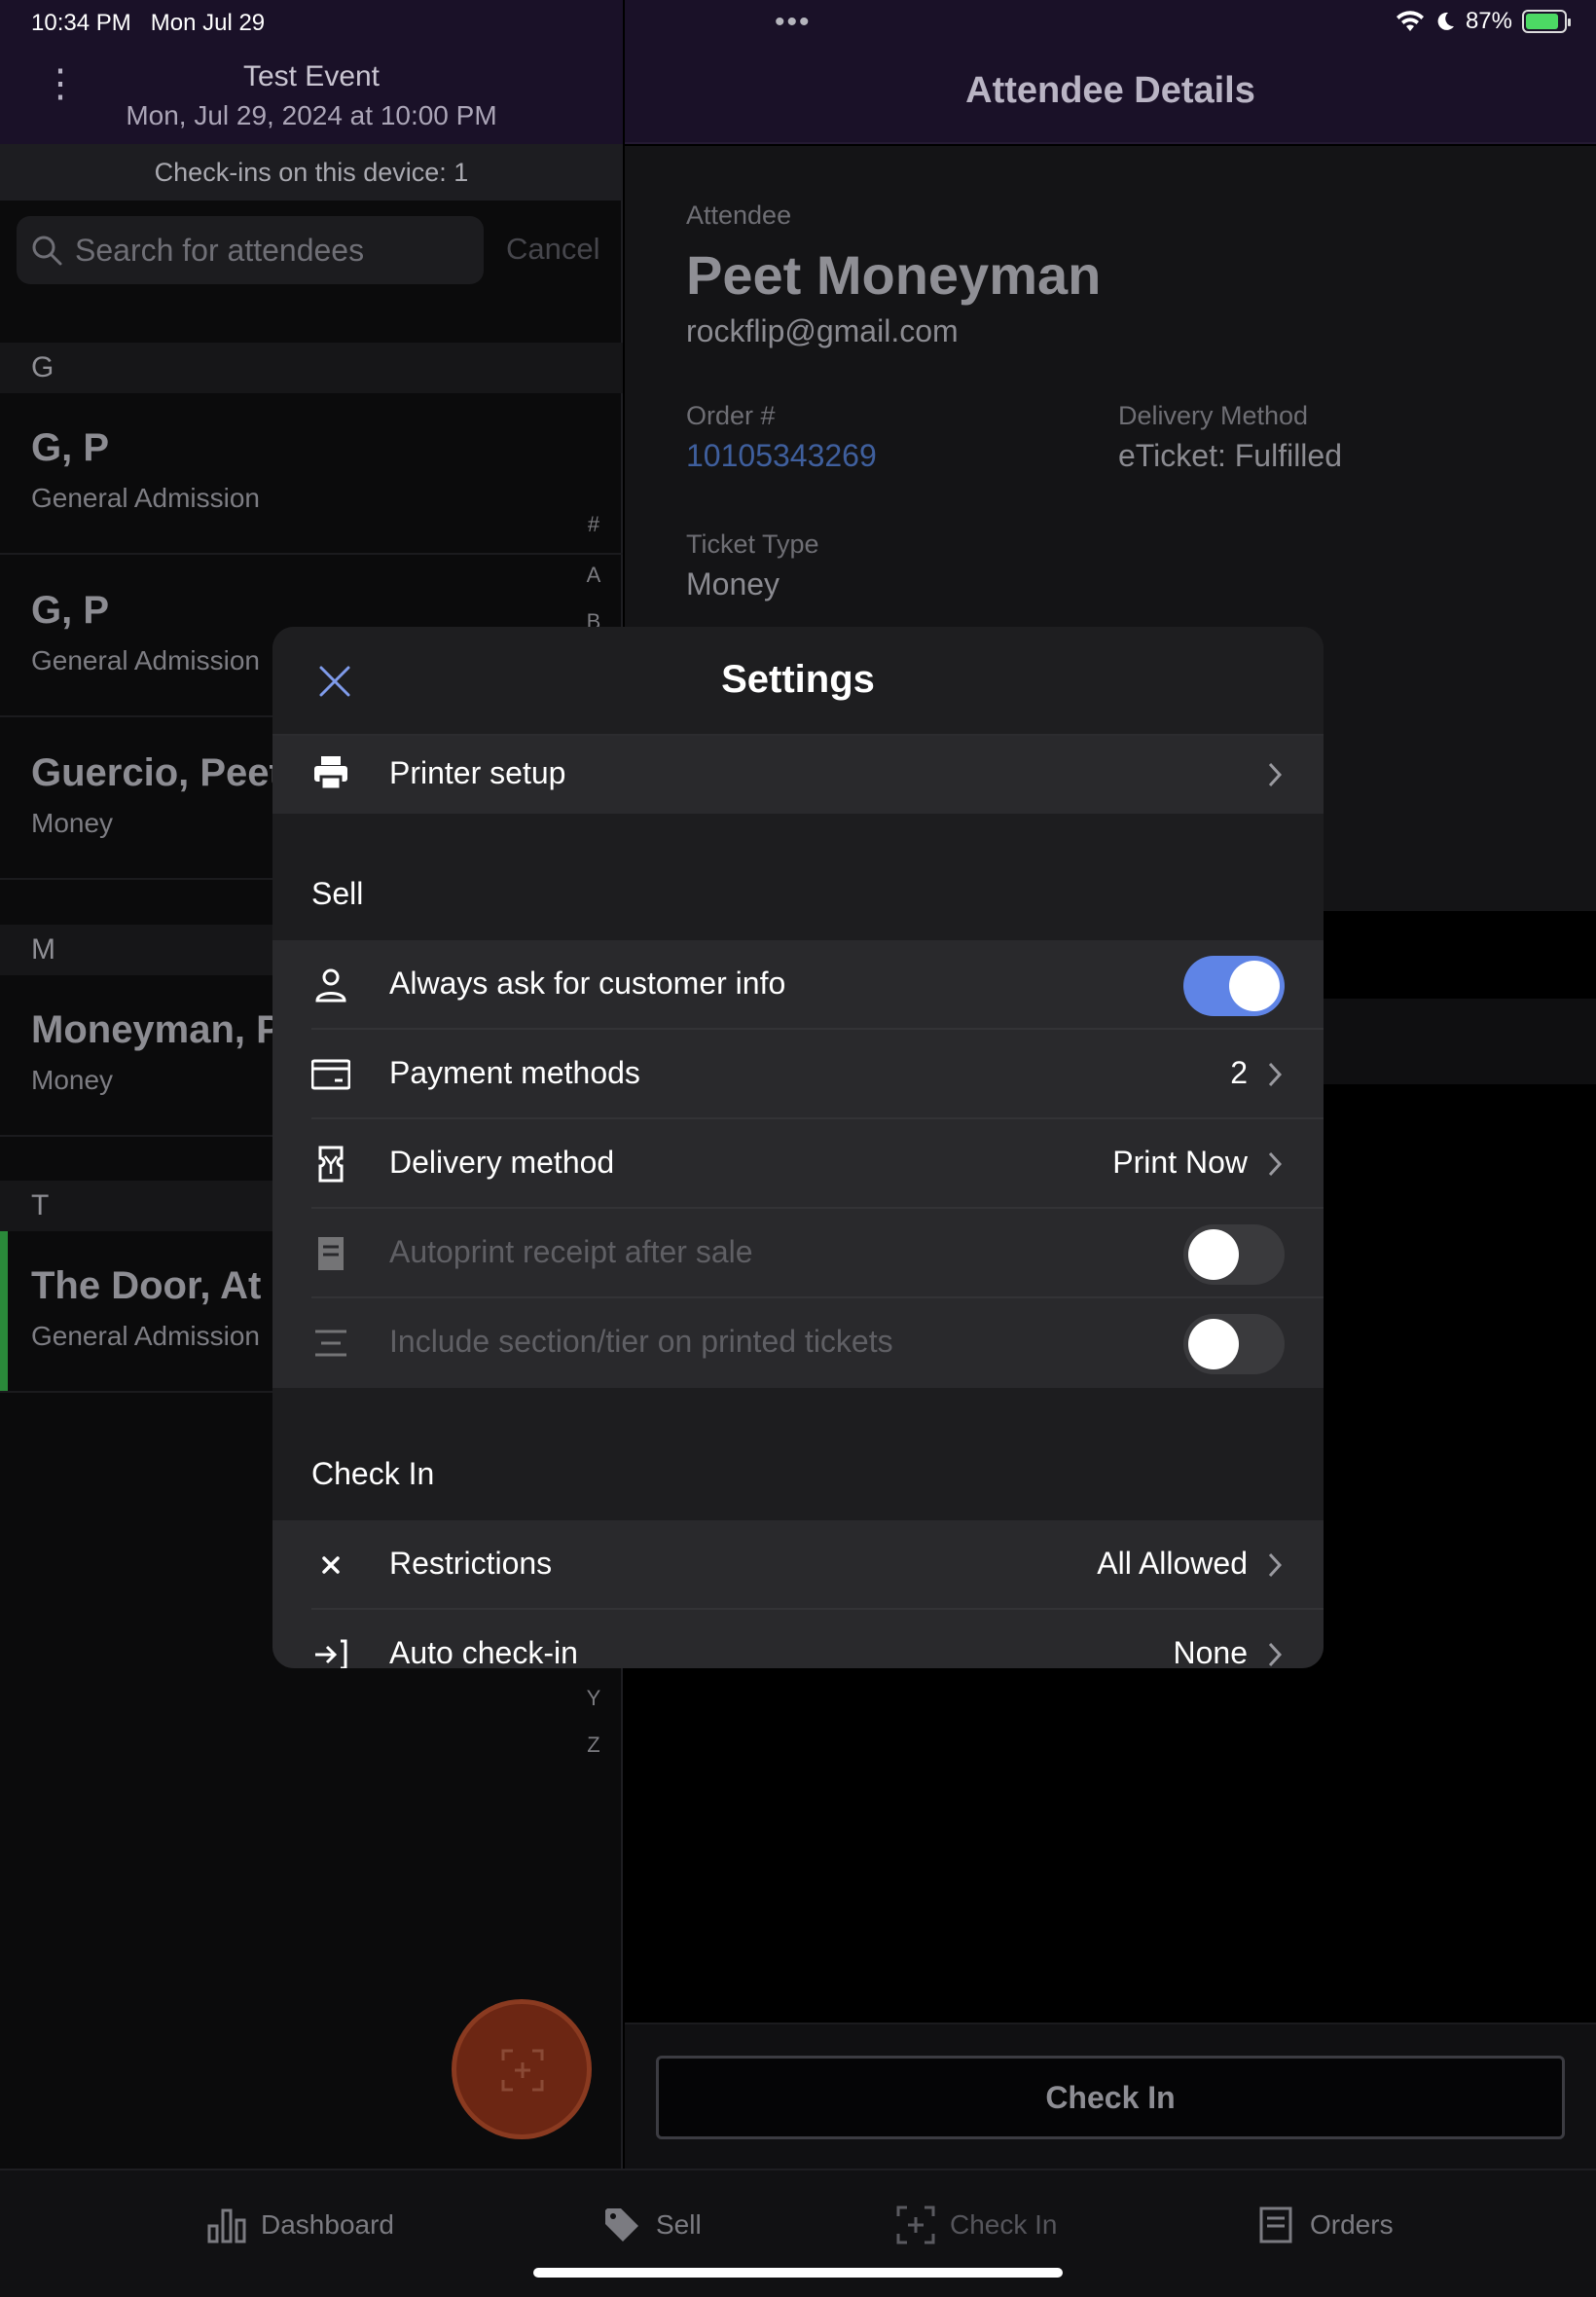 Image resolution: width=1596 pixels, height=2297 pixels. What do you see at coordinates (1542, 21) in the screenshot?
I see `battery-level` at bounding box center [1542, 21].